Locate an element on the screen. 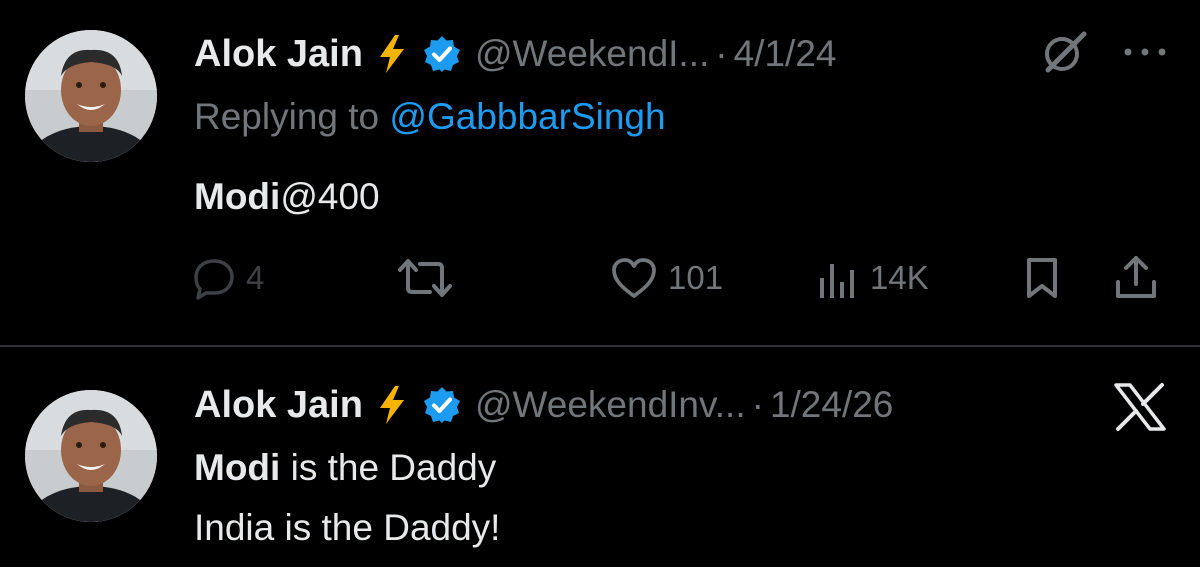 This screenshot has width=1200, height=567. tweet-date: 1/24/26 is located at coordinates (831, 405).